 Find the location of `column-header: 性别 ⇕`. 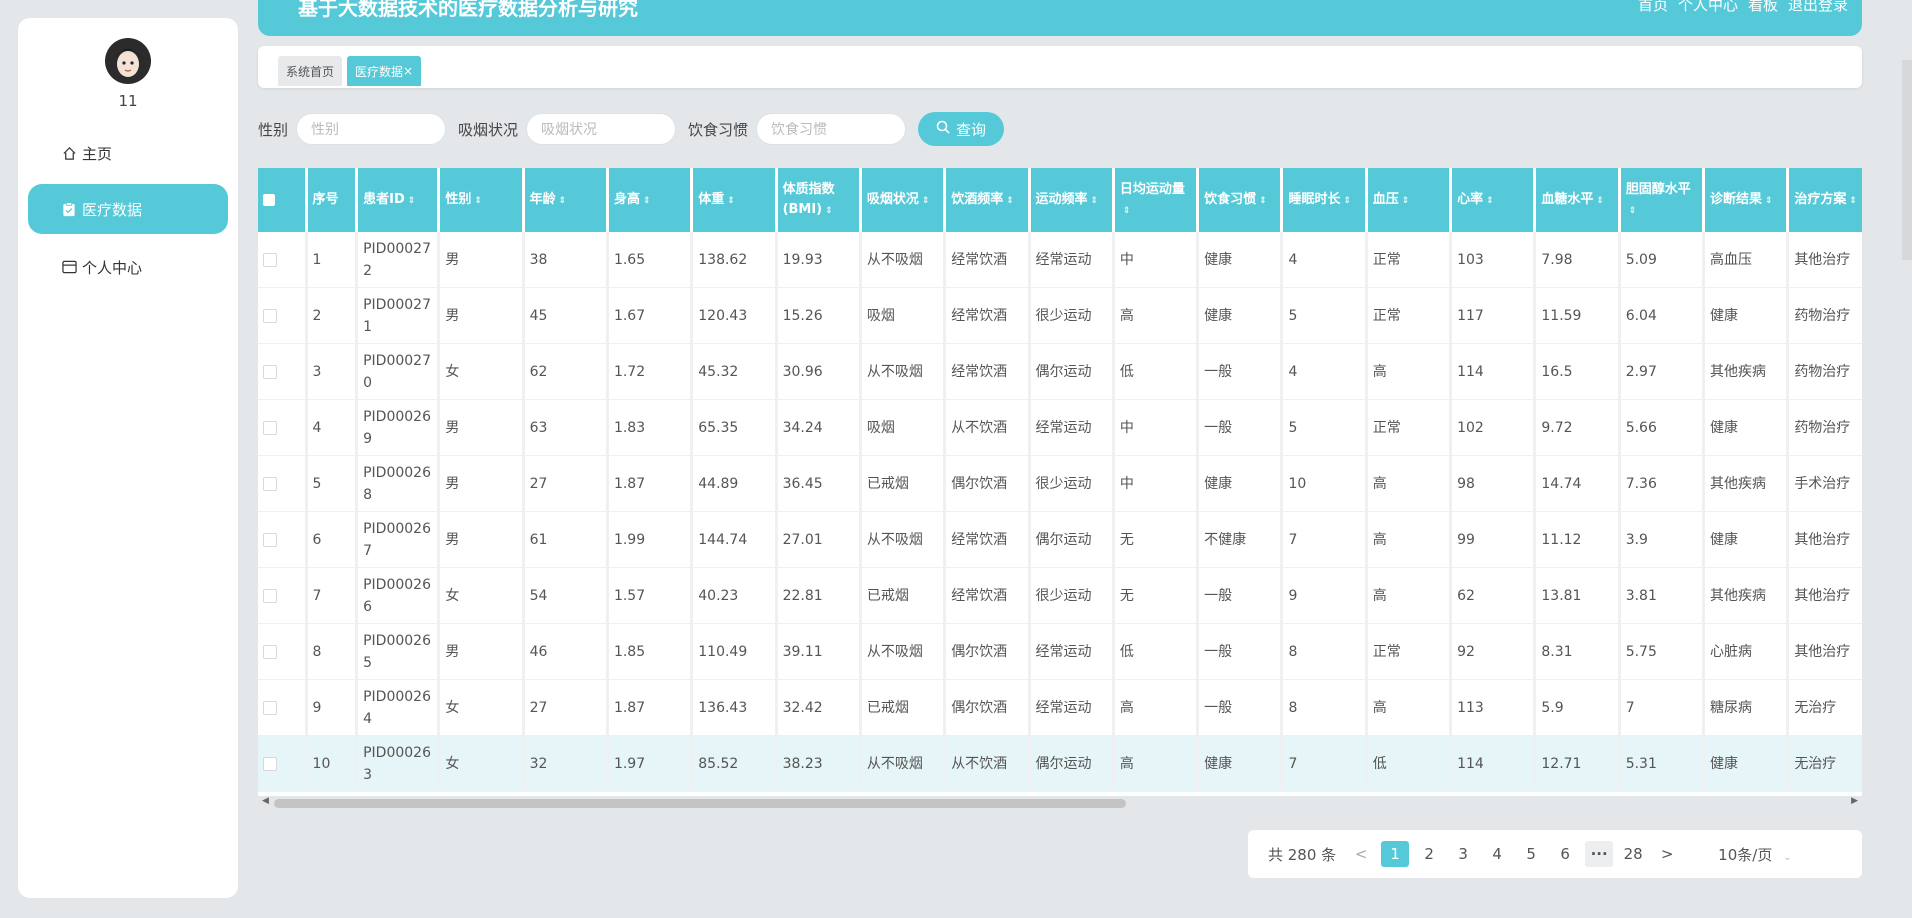

column-header: 性别 ⇕ is located at coordinates (482, 200).